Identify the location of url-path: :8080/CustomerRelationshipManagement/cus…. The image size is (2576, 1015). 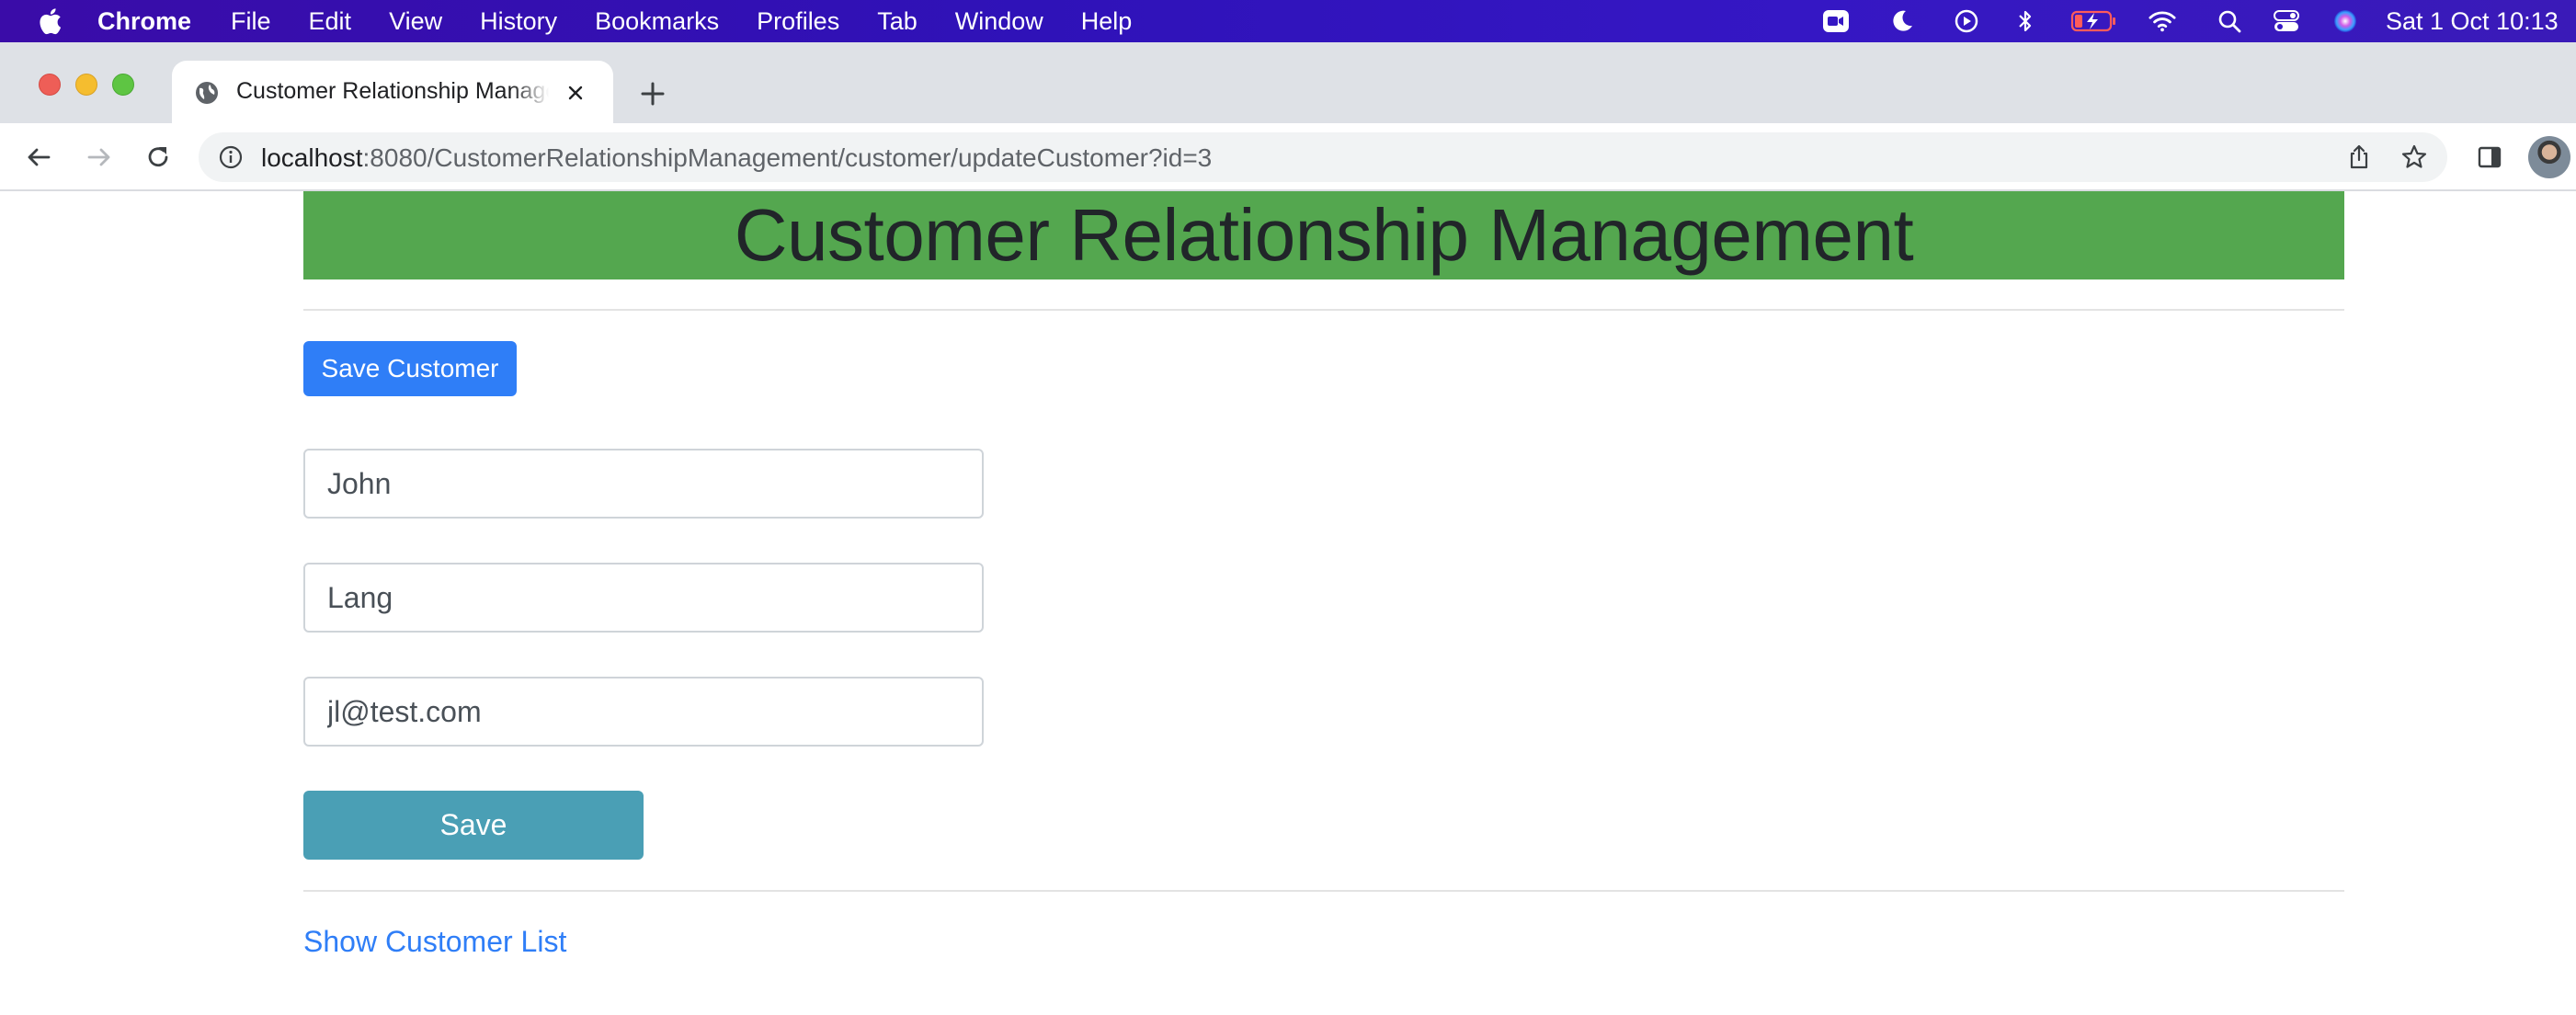
(787, 158).